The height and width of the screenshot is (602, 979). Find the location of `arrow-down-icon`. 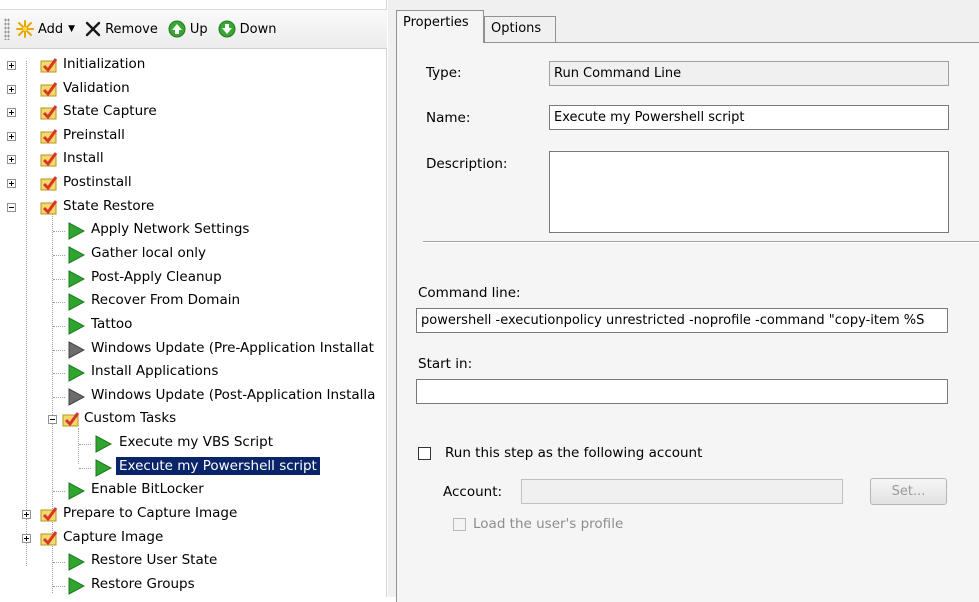

arrow-down-icon is located at coordinates (227, 29).